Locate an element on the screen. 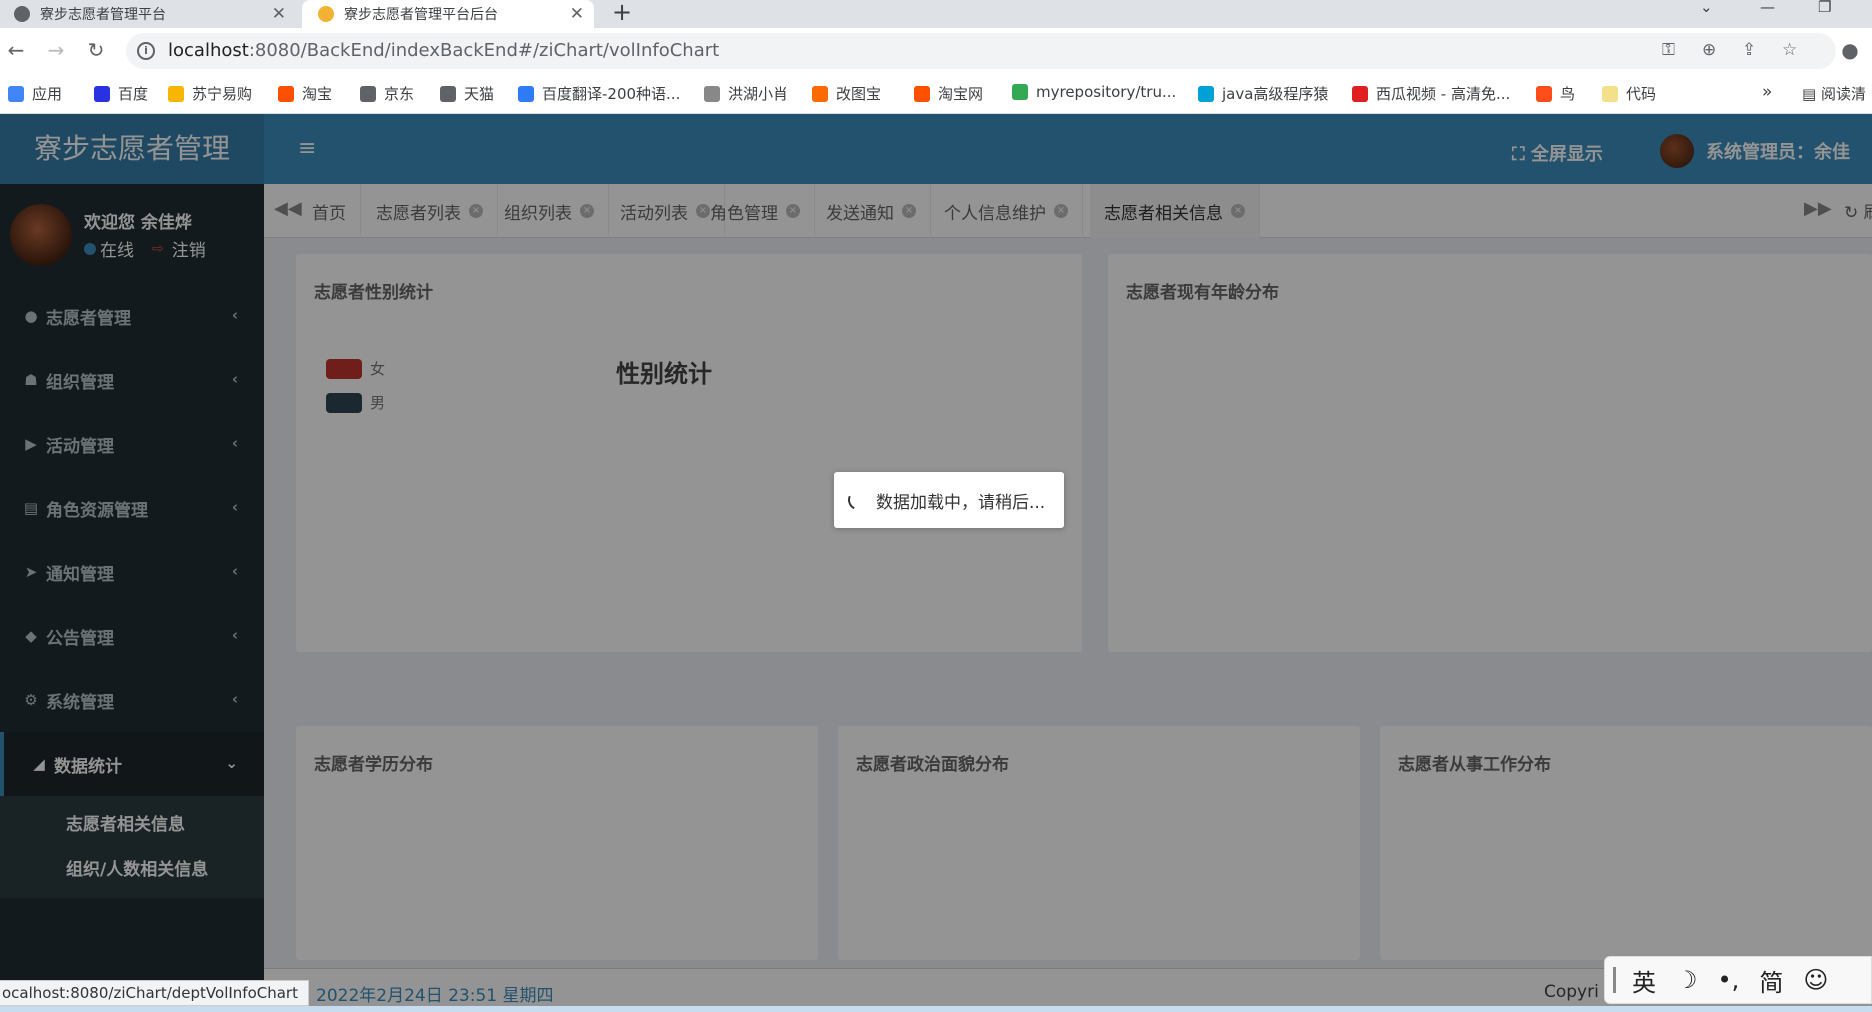 The width and height of the screenshot is (1872, 1012). bookmarks-overflow-button: » is located at coordinates (1767, 92).